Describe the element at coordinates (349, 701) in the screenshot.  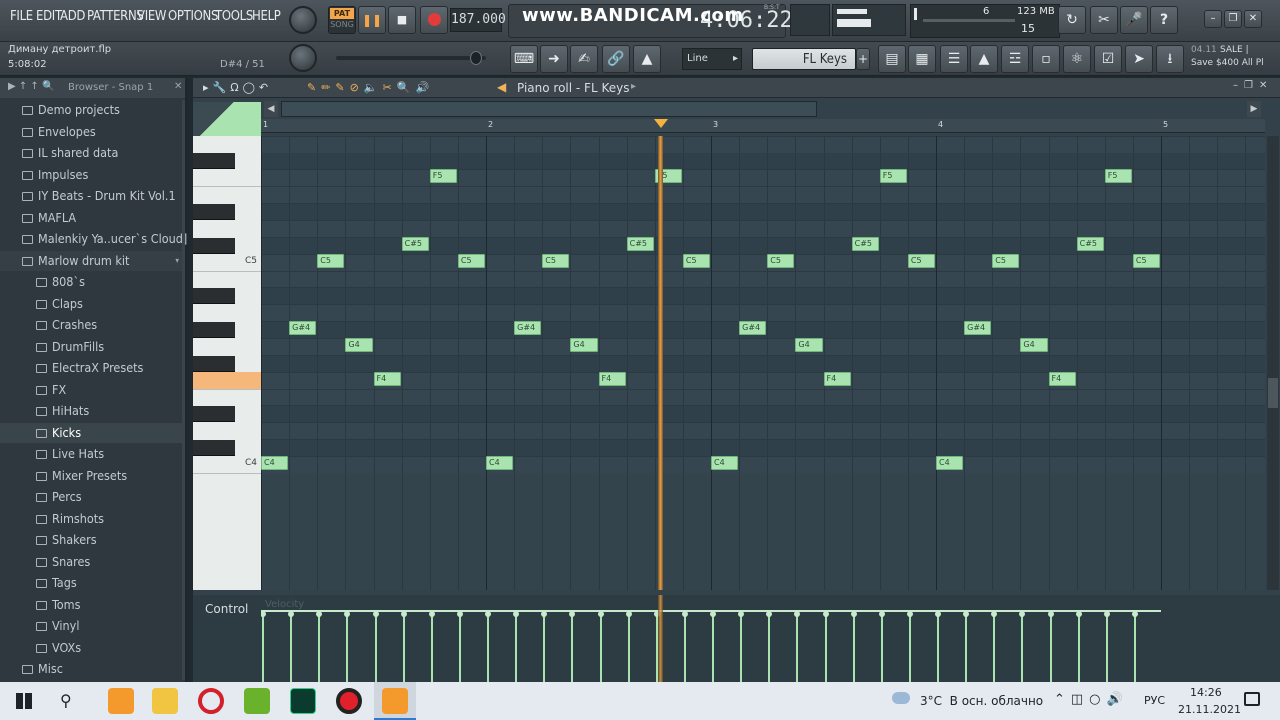
I see `bandicam-icon` at that location.